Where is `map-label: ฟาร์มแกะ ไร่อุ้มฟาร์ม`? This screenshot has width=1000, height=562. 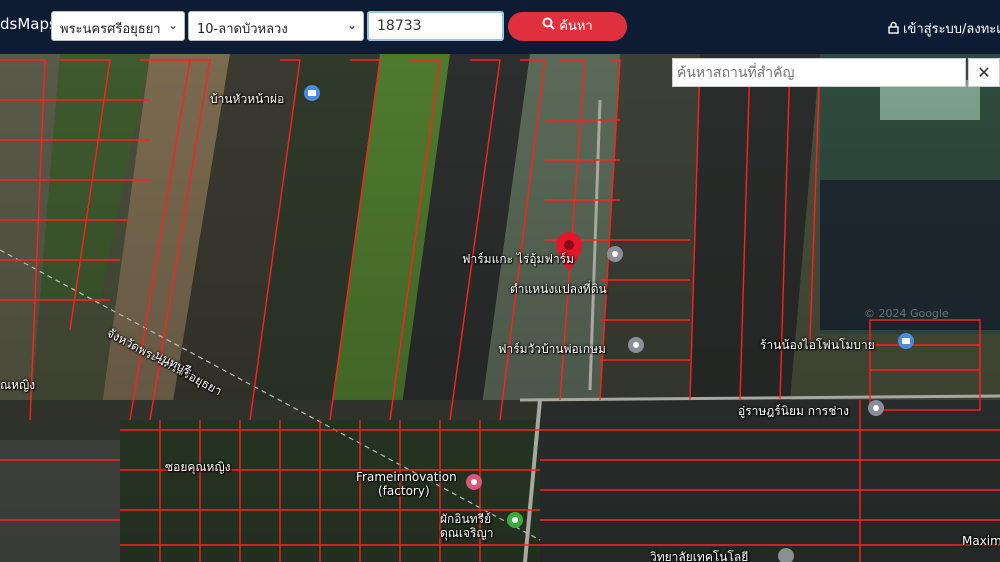
map-label: ฟาร์มแกะ ไร่อุ้มฟาร์ม is located at coordinates (518, 259).